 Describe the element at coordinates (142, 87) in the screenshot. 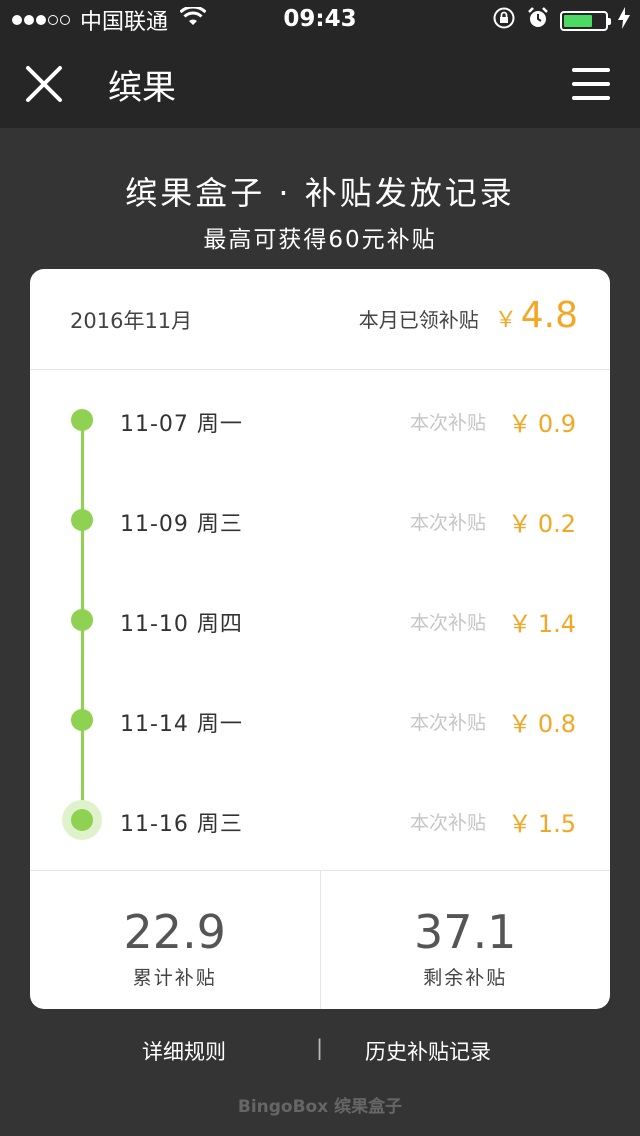

I see `nav-title: 缤果` at that location.